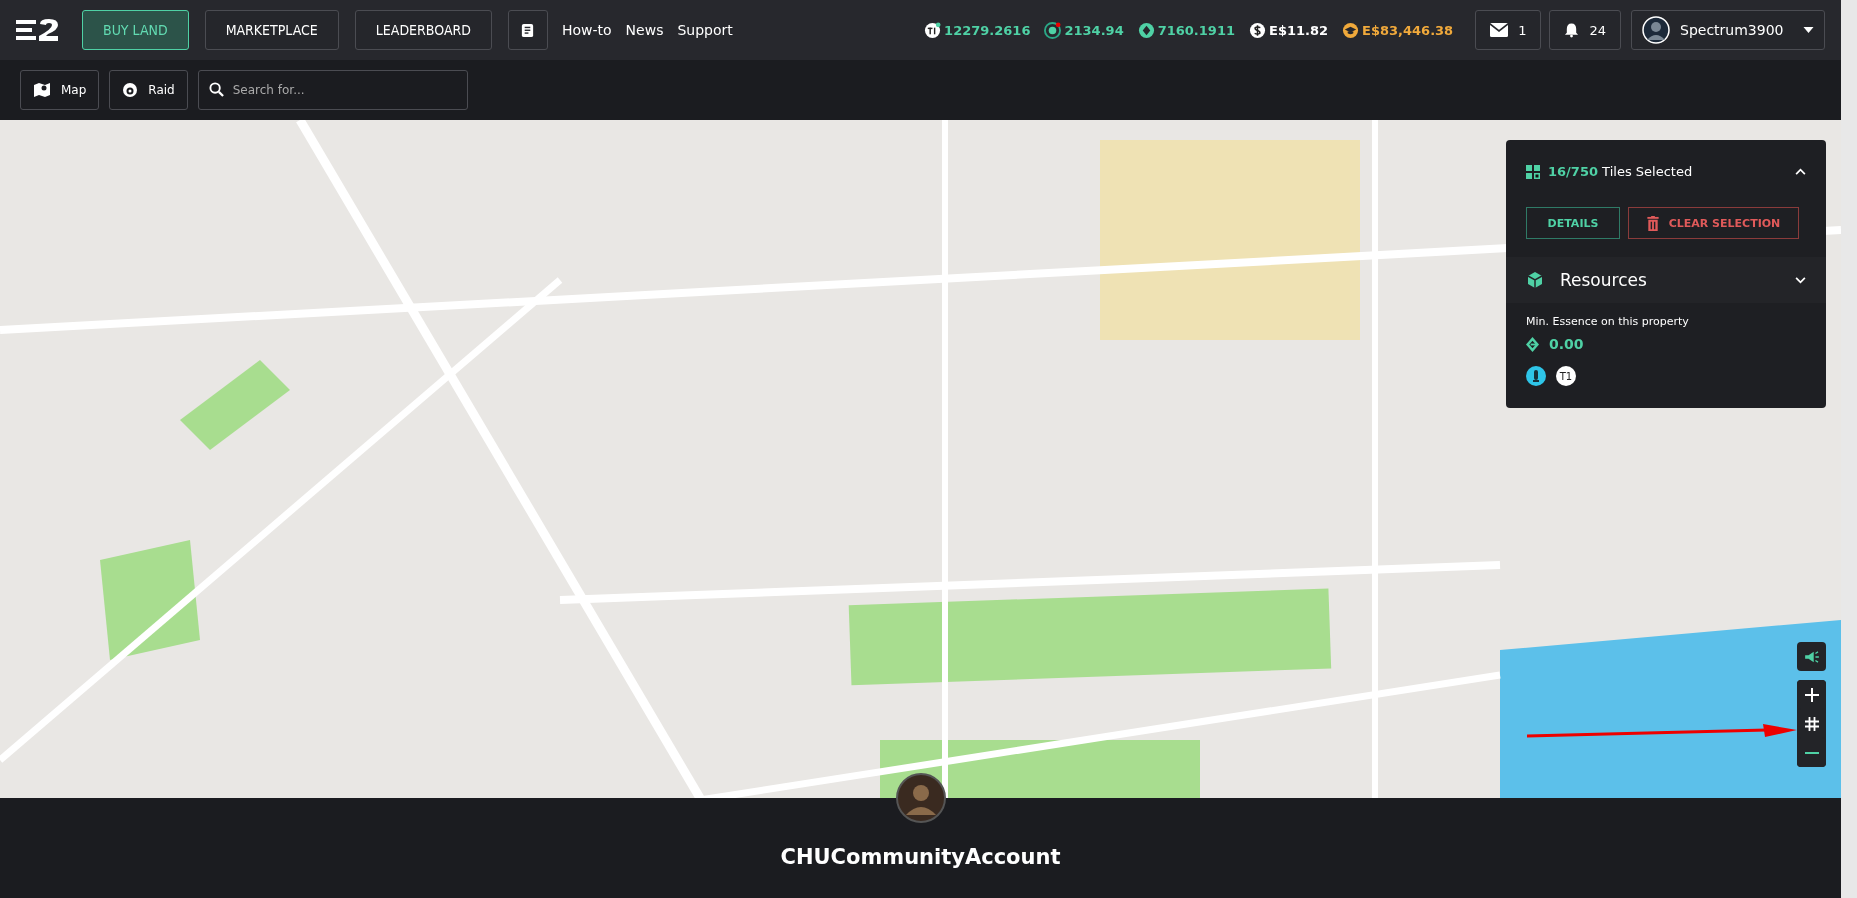 This screenshot has height=898, width=1857. I want to click on user-menu: Spectrum3900, so click(1728, 30).